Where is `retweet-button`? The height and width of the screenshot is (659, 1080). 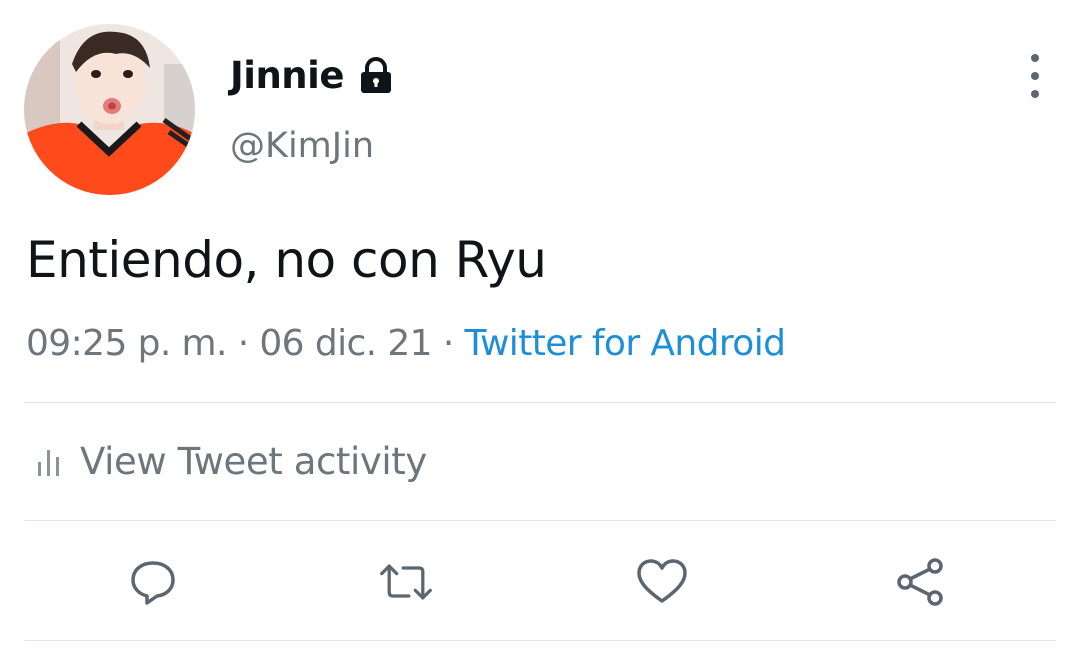 retweet-button is located at coordinates (406, 582).